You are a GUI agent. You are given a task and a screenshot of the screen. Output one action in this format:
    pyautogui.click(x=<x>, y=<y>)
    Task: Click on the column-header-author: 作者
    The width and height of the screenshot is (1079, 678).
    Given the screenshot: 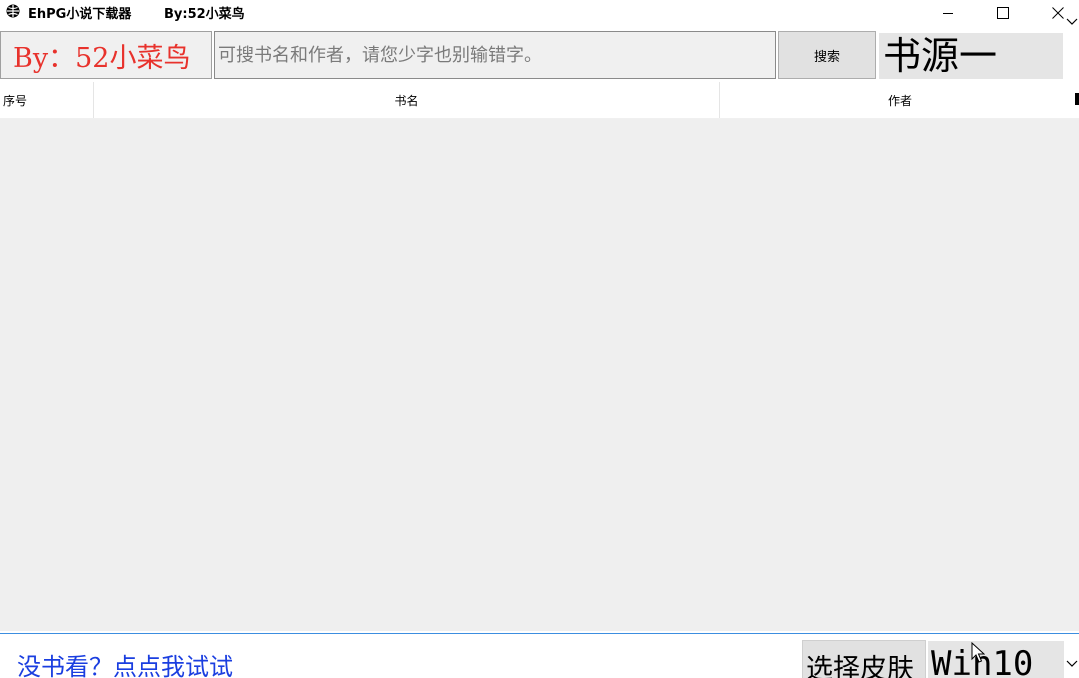 What is the action you would take?
    pyautogui.click(x=899, y=100)
    